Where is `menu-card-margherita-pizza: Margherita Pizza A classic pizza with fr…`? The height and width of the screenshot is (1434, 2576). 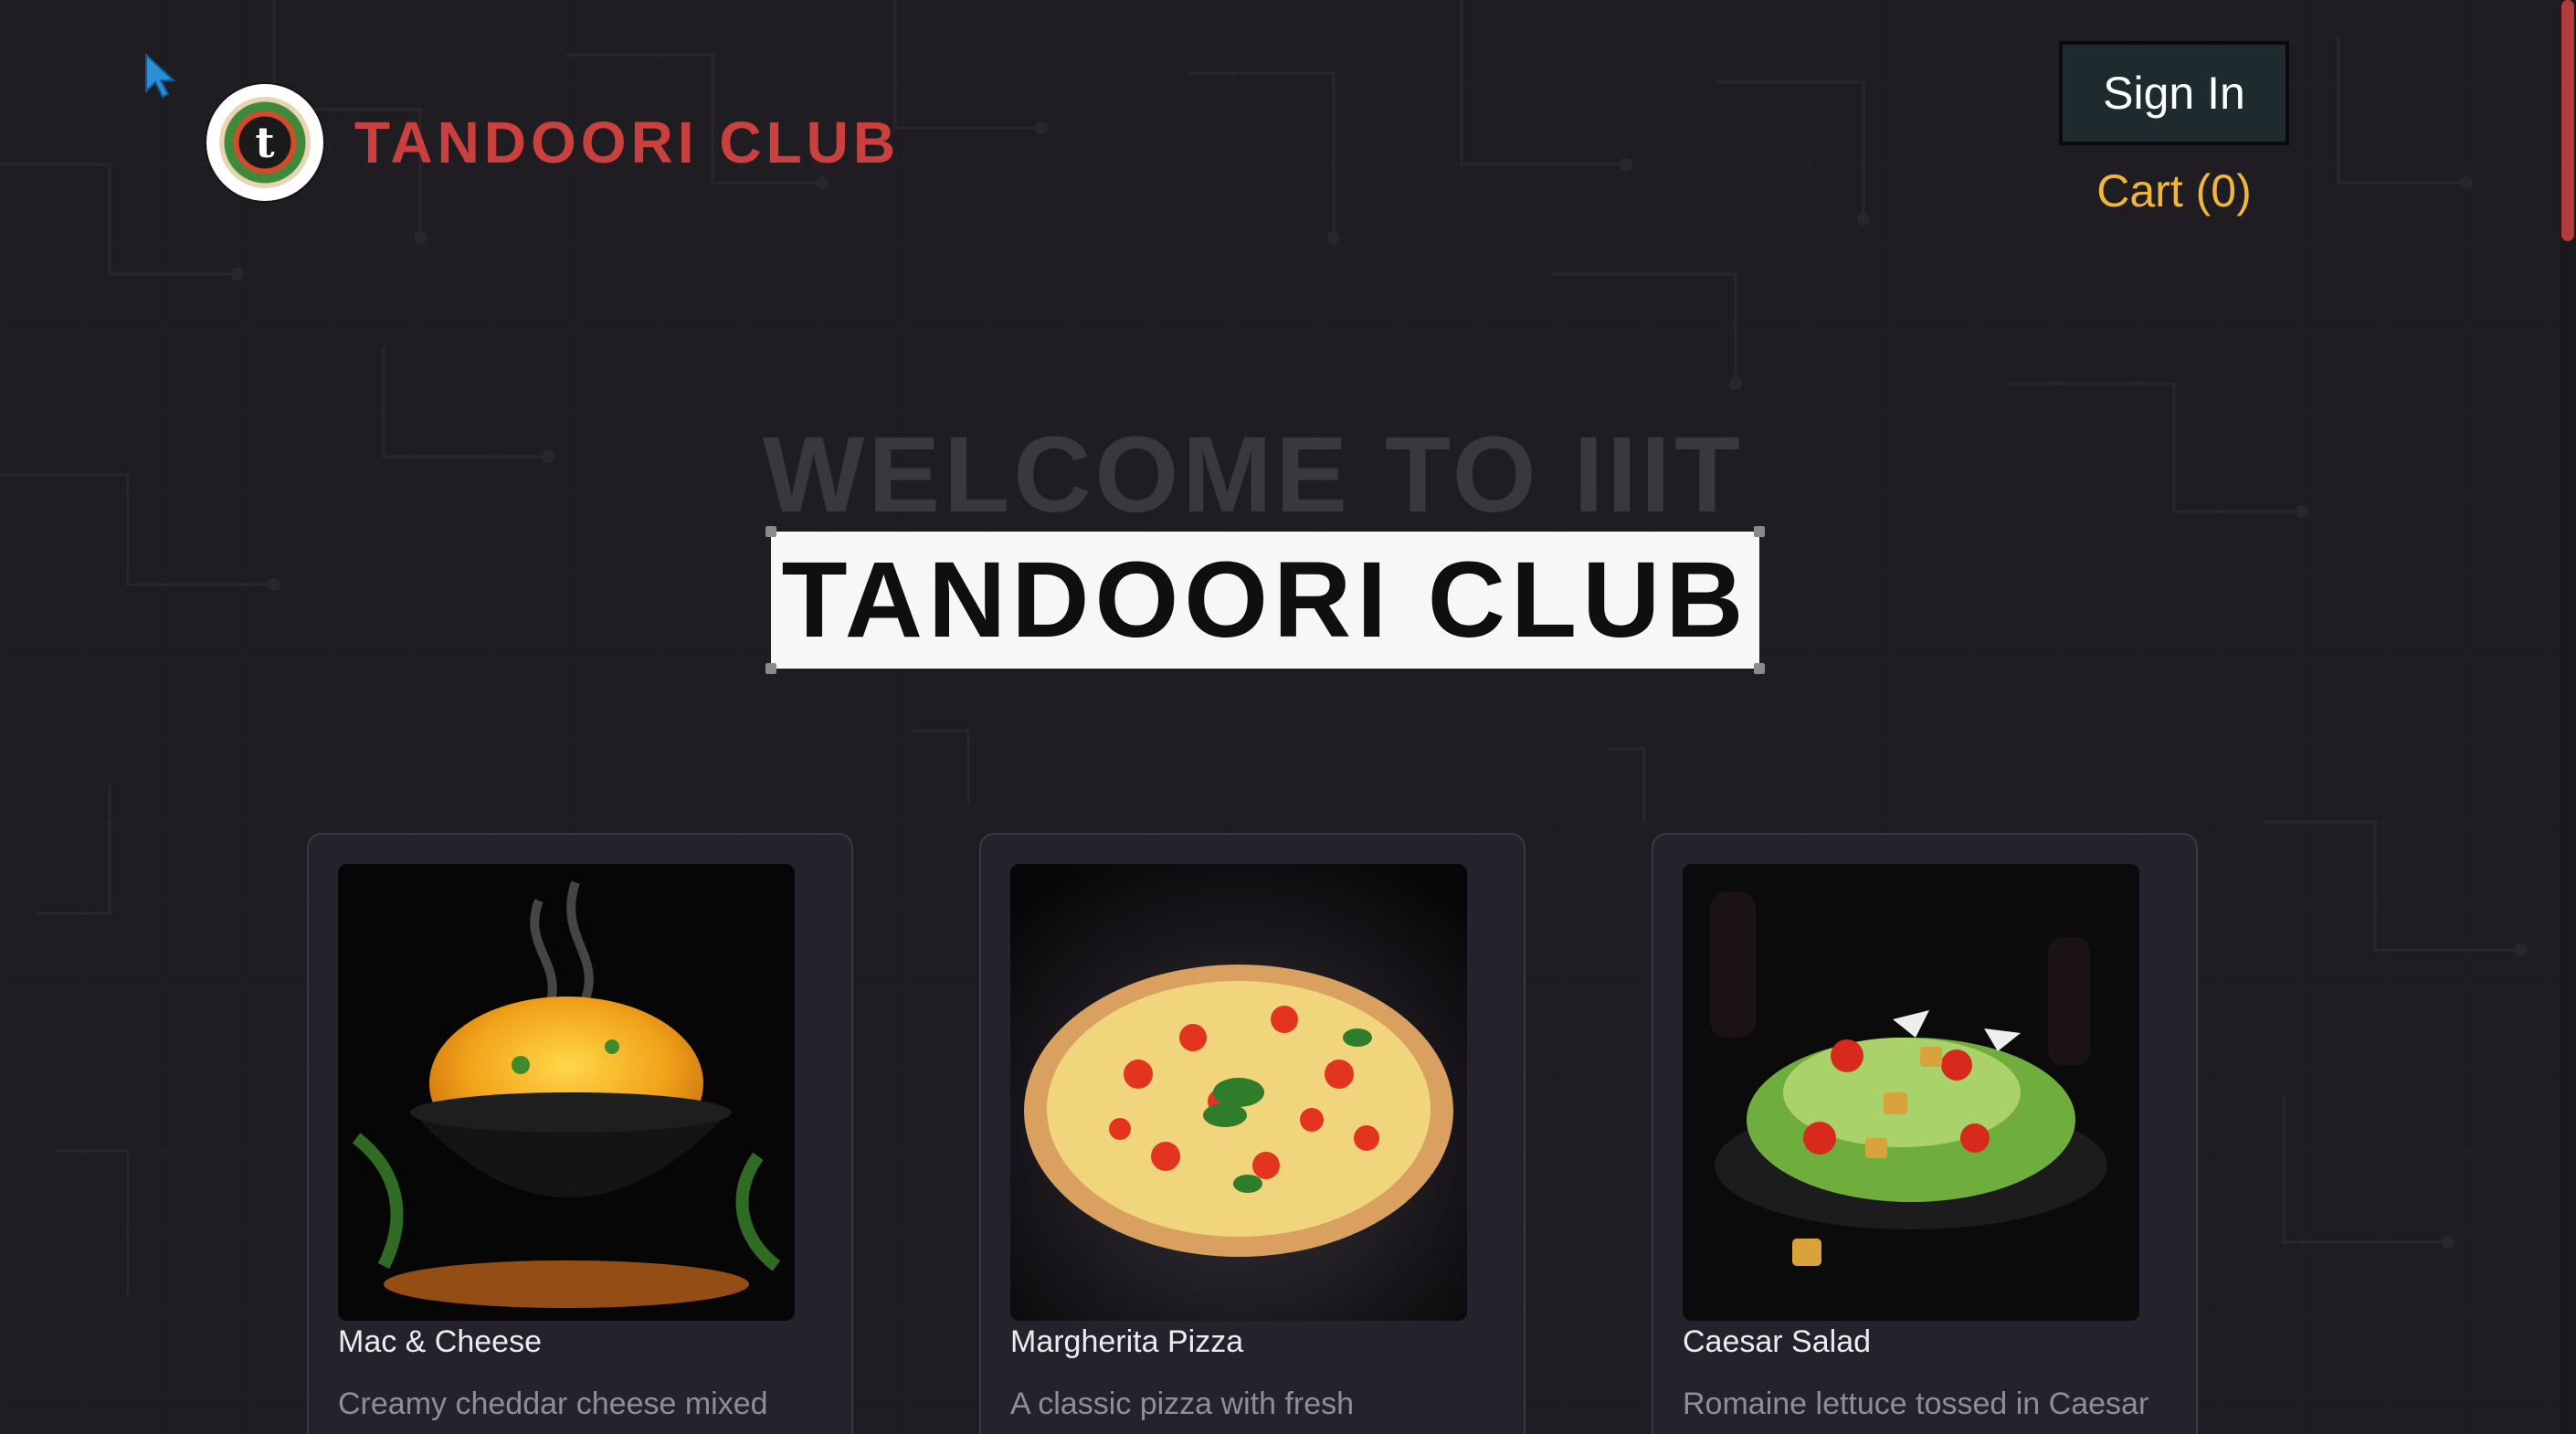 menu-card-margherita-pizza: Margherita Pizza A classic pizza with fr… is located at coordinates (1253, 1133).